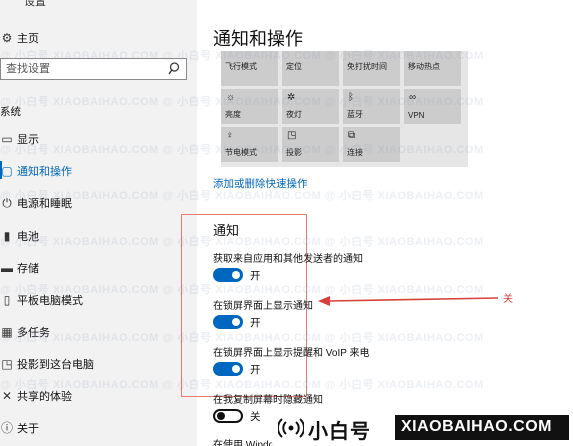  Describe the element at coordinates (86, 69) in the screenshot. I see `search-input` at that location.